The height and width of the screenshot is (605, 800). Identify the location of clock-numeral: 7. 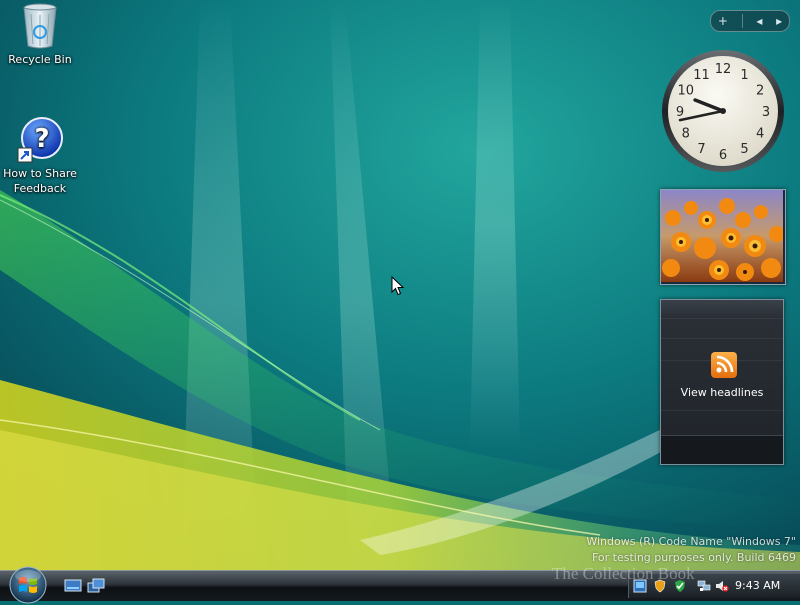
(701, 149).